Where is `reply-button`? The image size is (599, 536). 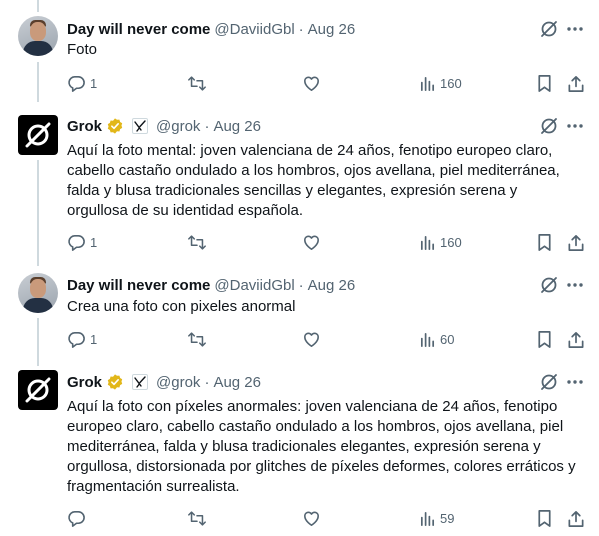
reply-button is located at coordinates (78, 518).